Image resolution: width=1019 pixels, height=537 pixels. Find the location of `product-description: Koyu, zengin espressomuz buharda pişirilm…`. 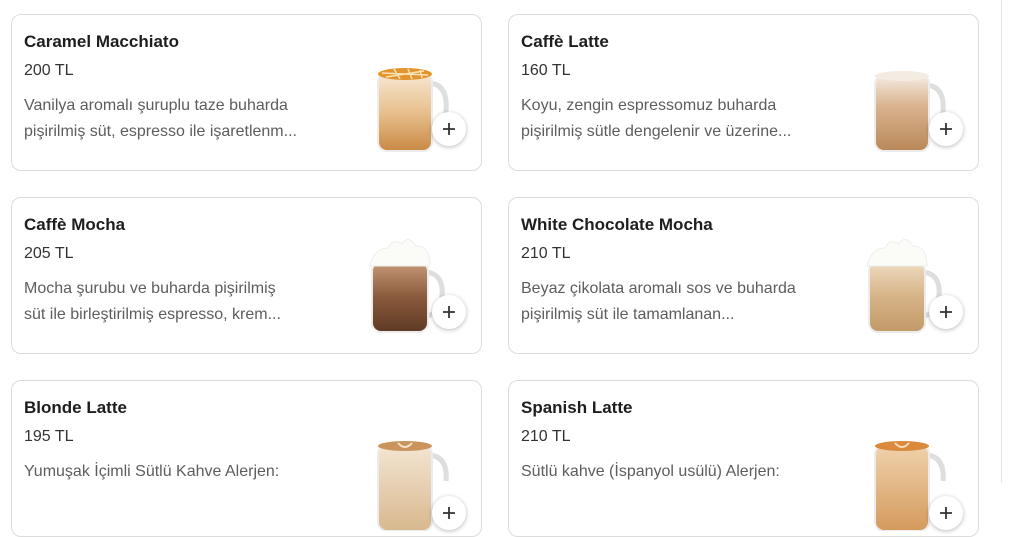

product-description: Koyu, zengin espressomuz buharda pişirilm… is located at coordinates (656, 118).